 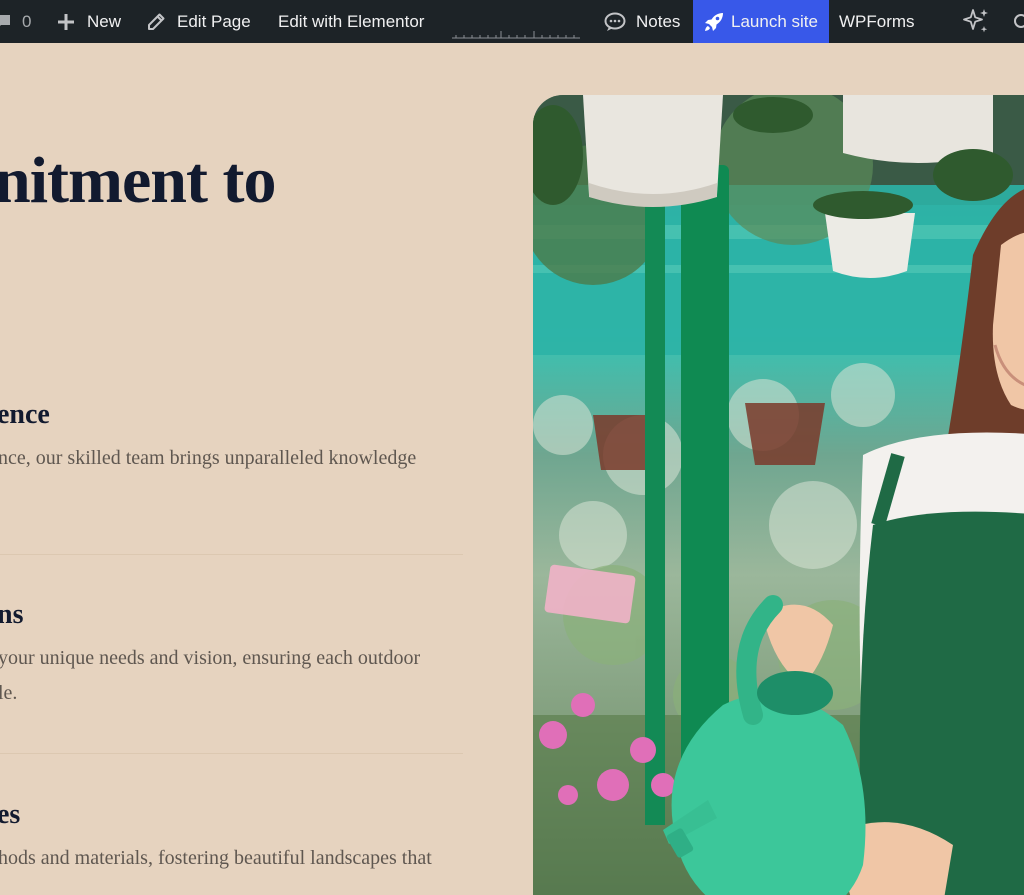 I want to click on admin-bar-edit-elementor: Edit with Elementor, so click(x=351, y=21).